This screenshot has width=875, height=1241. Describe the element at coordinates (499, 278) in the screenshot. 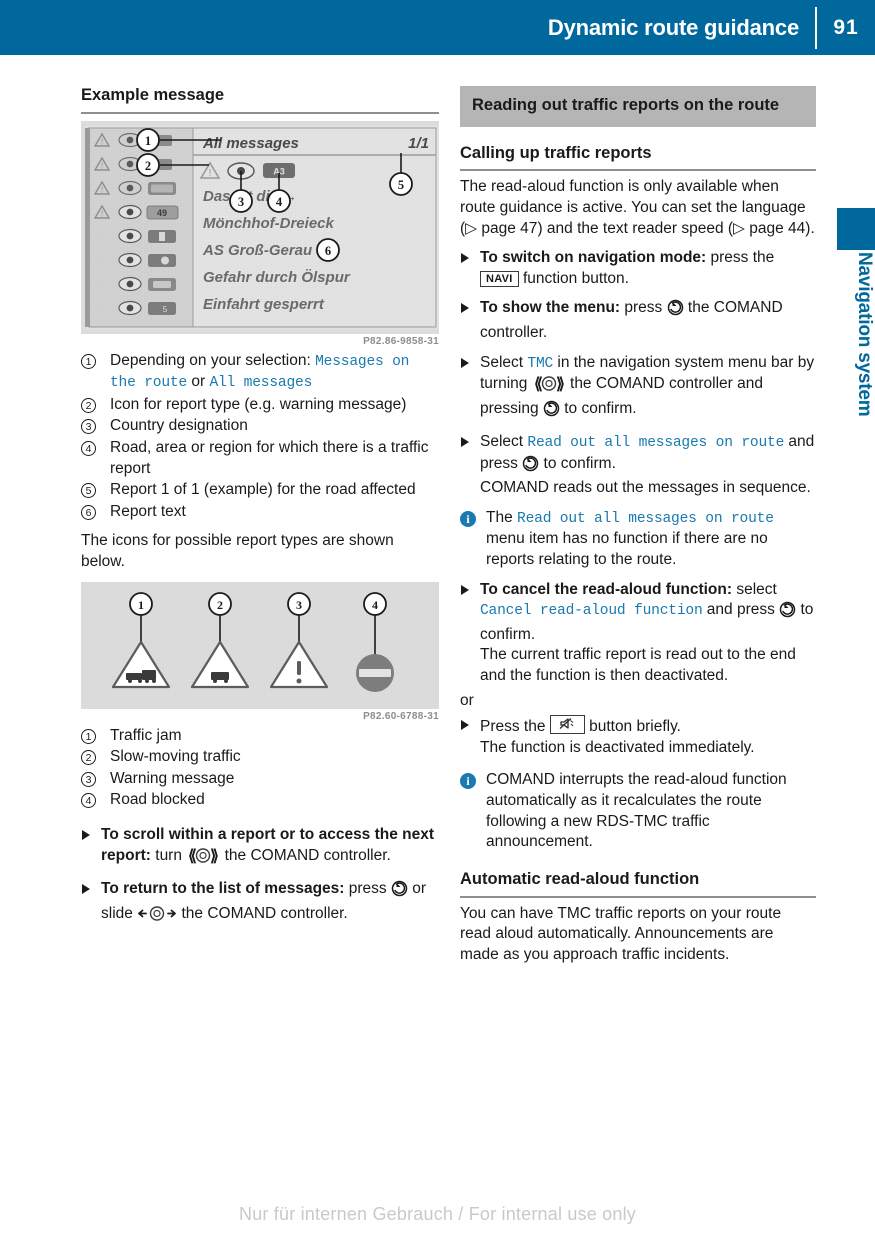

I see `navi-button-icon: NAVI` at that location.